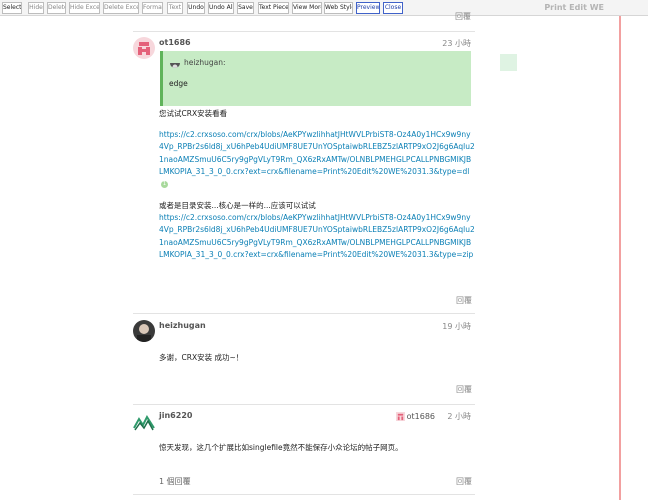 The height and width of the screenshot is (500, 648). I want to click on reply-to-username: ot1686, so click(421, 416).